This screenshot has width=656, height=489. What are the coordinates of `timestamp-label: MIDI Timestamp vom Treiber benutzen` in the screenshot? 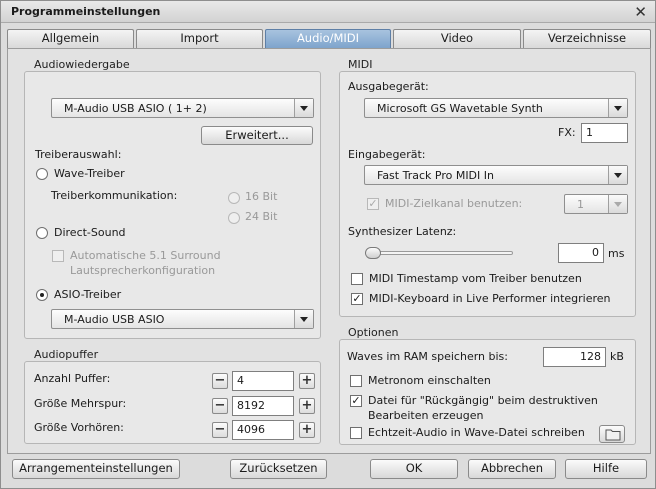 It's located at (475, 278).